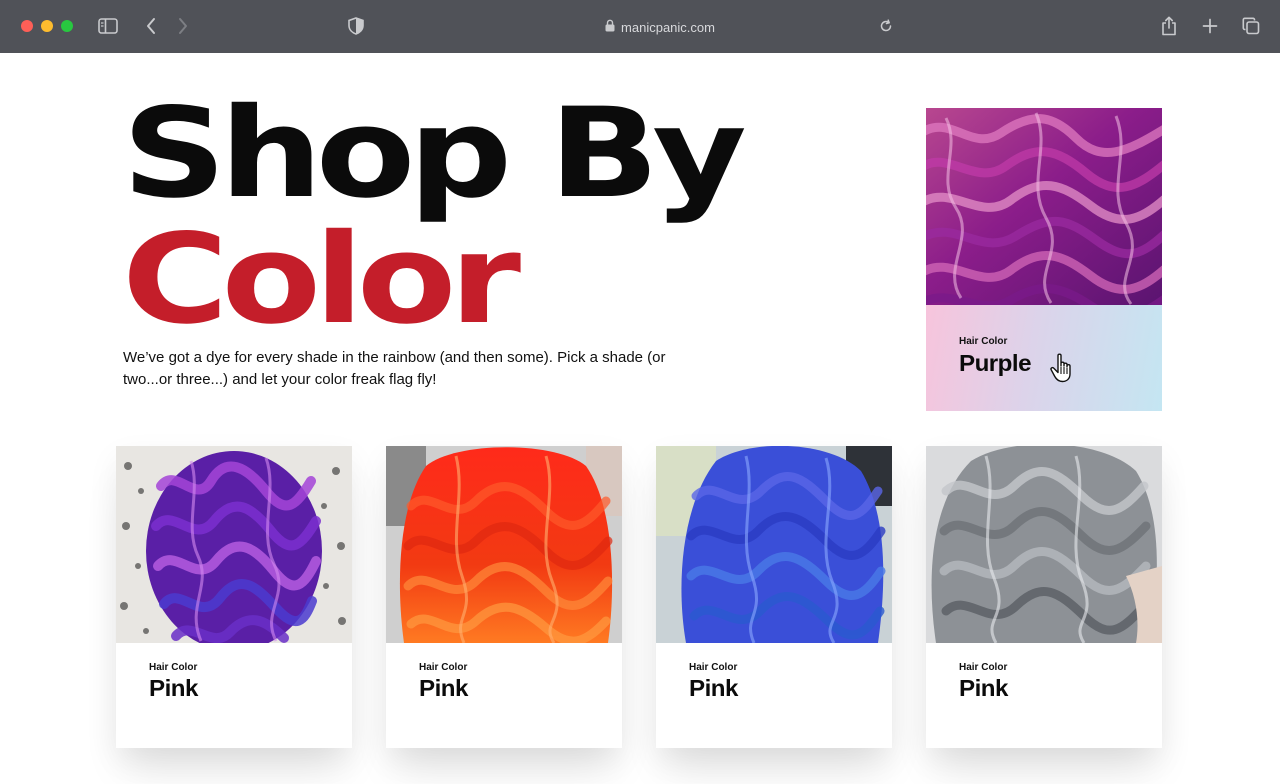  I want to click on purple-hair-image, so click(1044, 206).